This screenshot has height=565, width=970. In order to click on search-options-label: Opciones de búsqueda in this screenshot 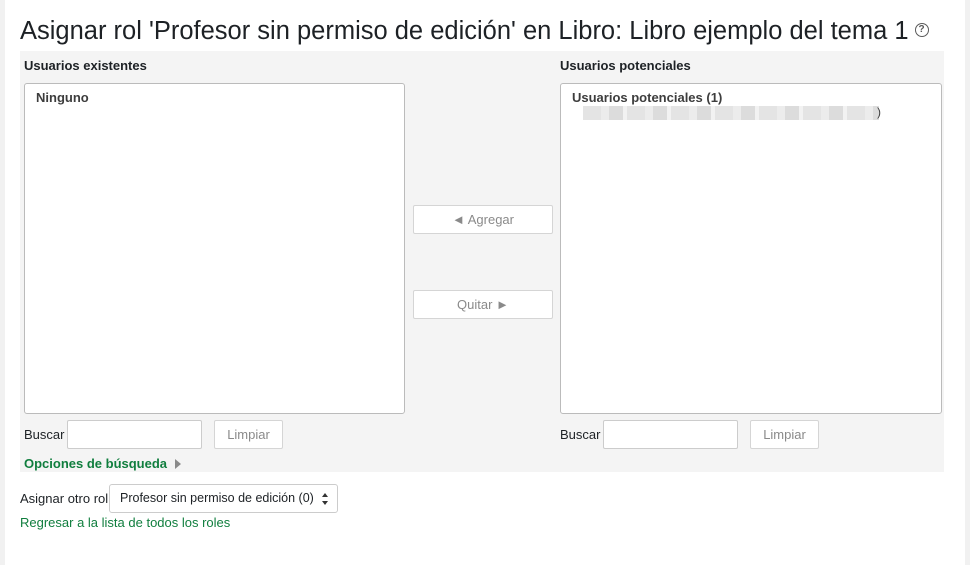, I will do `click(96, 463)`.